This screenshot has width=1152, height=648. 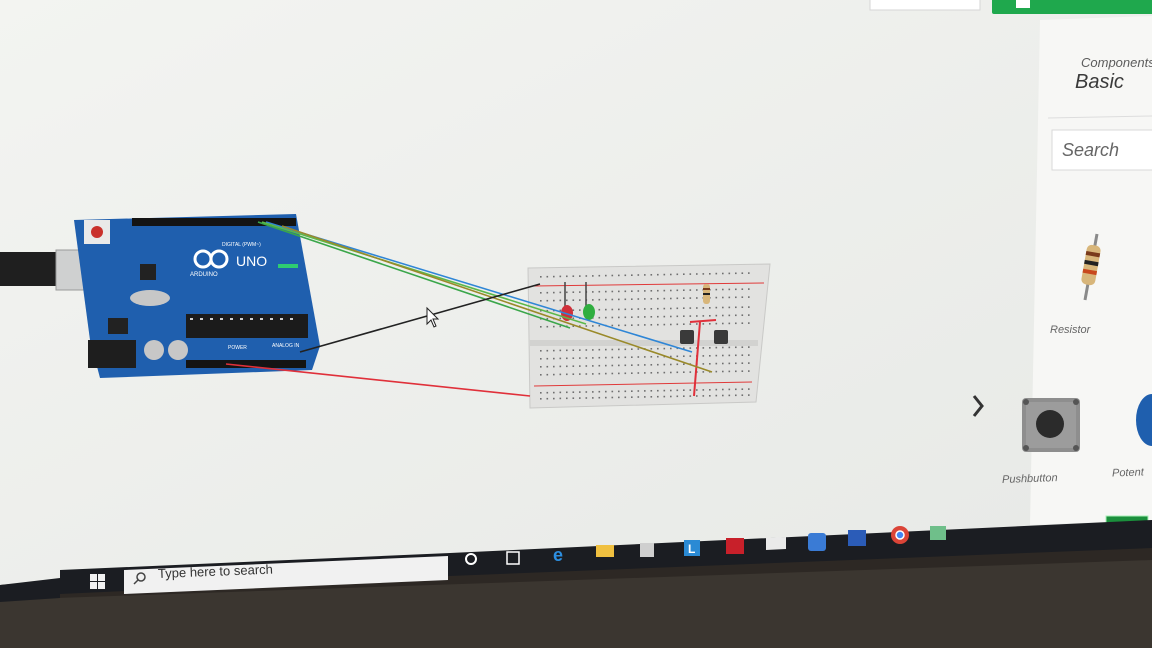 What do you see at coordinates (647, 550) in the screenshot?
I see `store-icon` at bounding box center [647, 550].